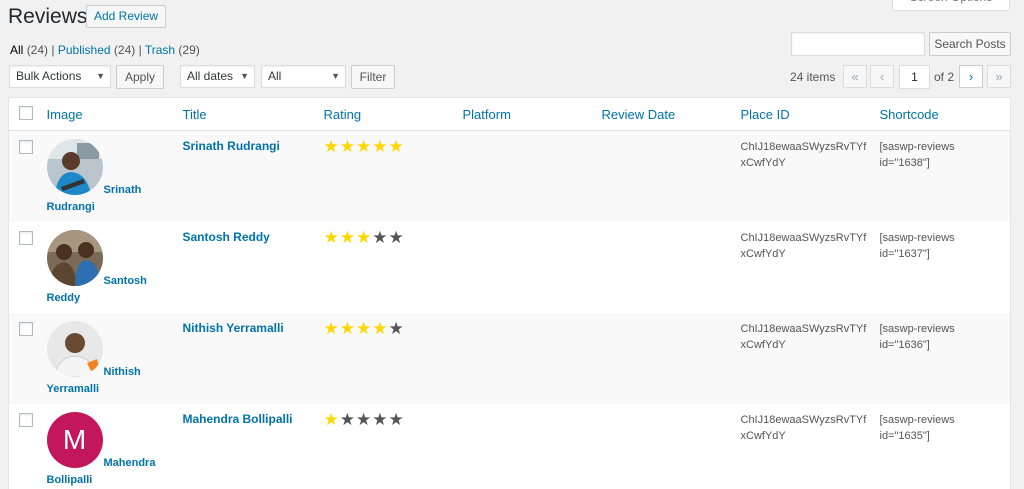  I want to click on filter-trash-link: Trash (29), so click(172, 50).